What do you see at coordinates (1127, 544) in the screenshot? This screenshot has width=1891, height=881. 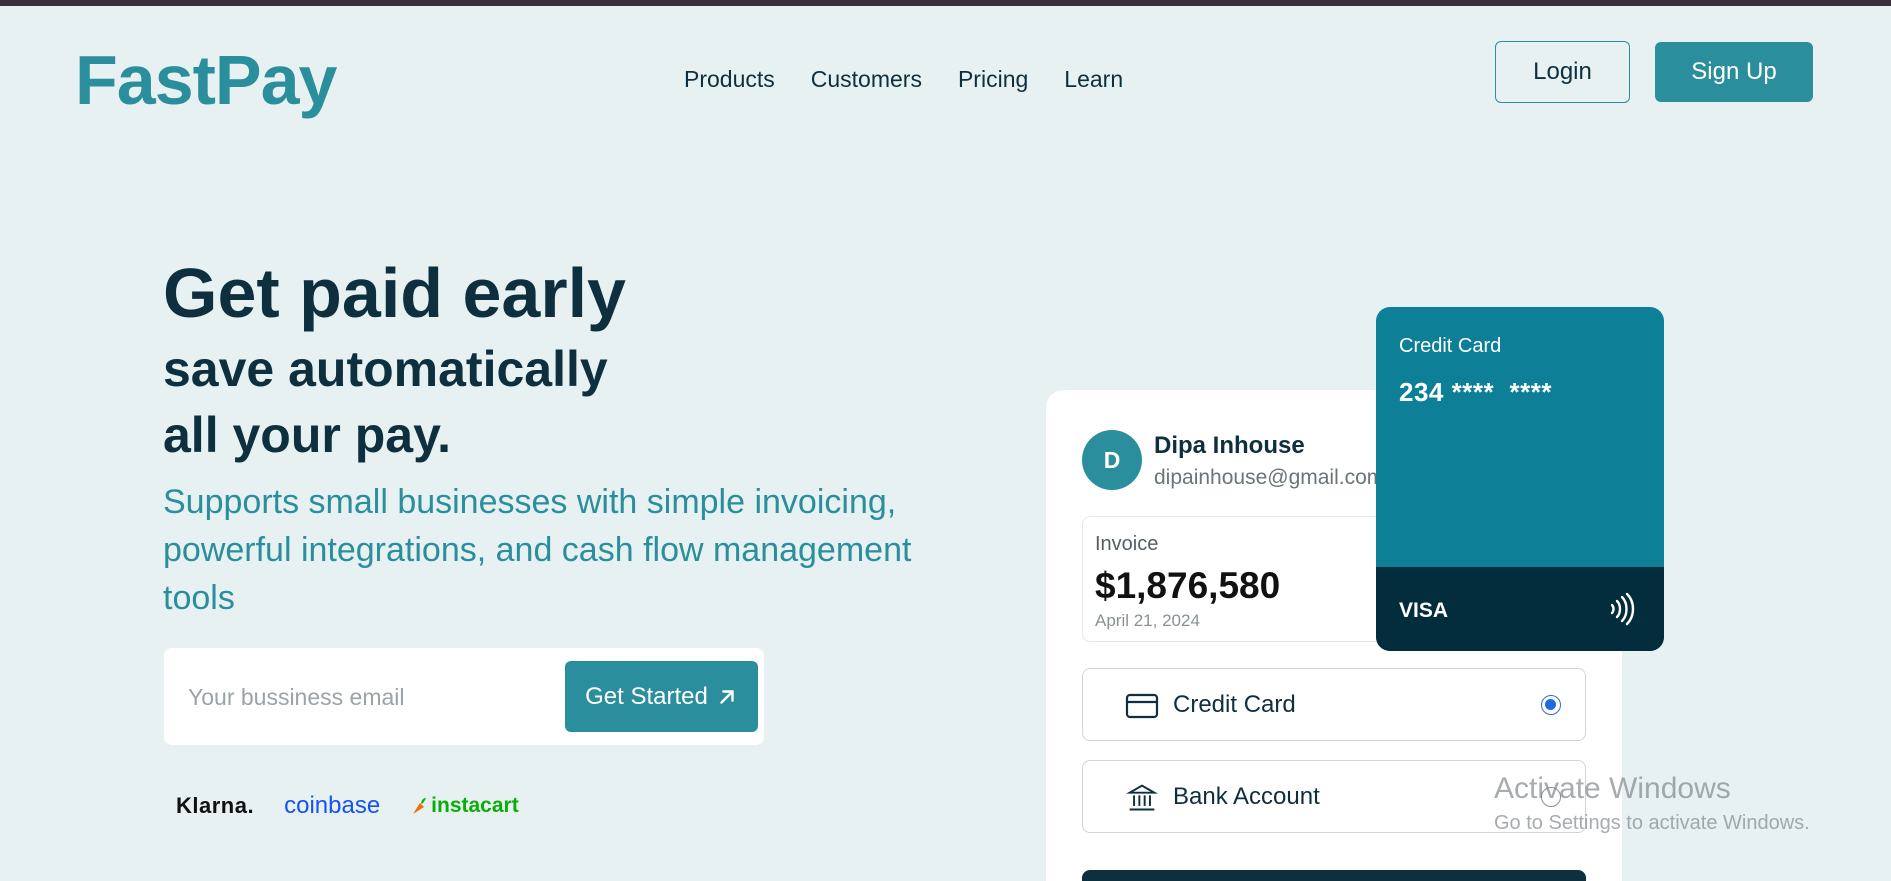 I see `invoice-label: Invoice` at bounding box center [1127, 544].